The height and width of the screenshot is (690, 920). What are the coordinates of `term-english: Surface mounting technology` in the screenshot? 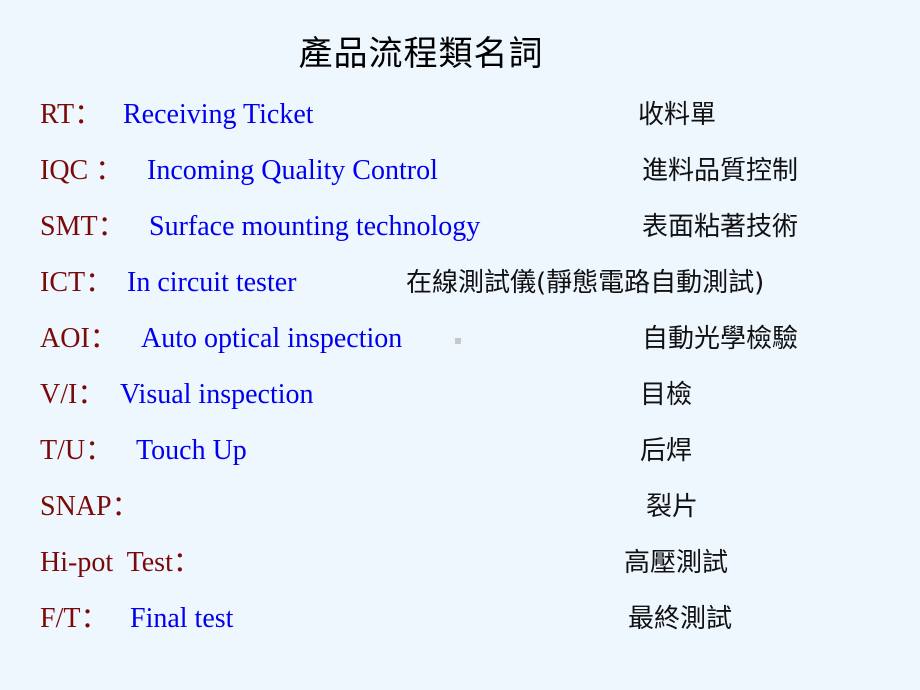 It's located at (315, 226).